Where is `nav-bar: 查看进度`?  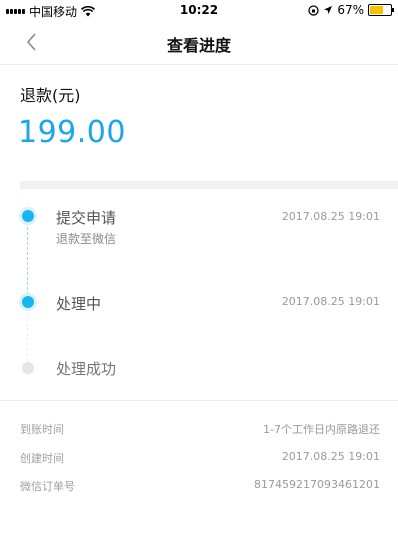
nav-bar: 查看进度 is located at coordinates (199, 42).